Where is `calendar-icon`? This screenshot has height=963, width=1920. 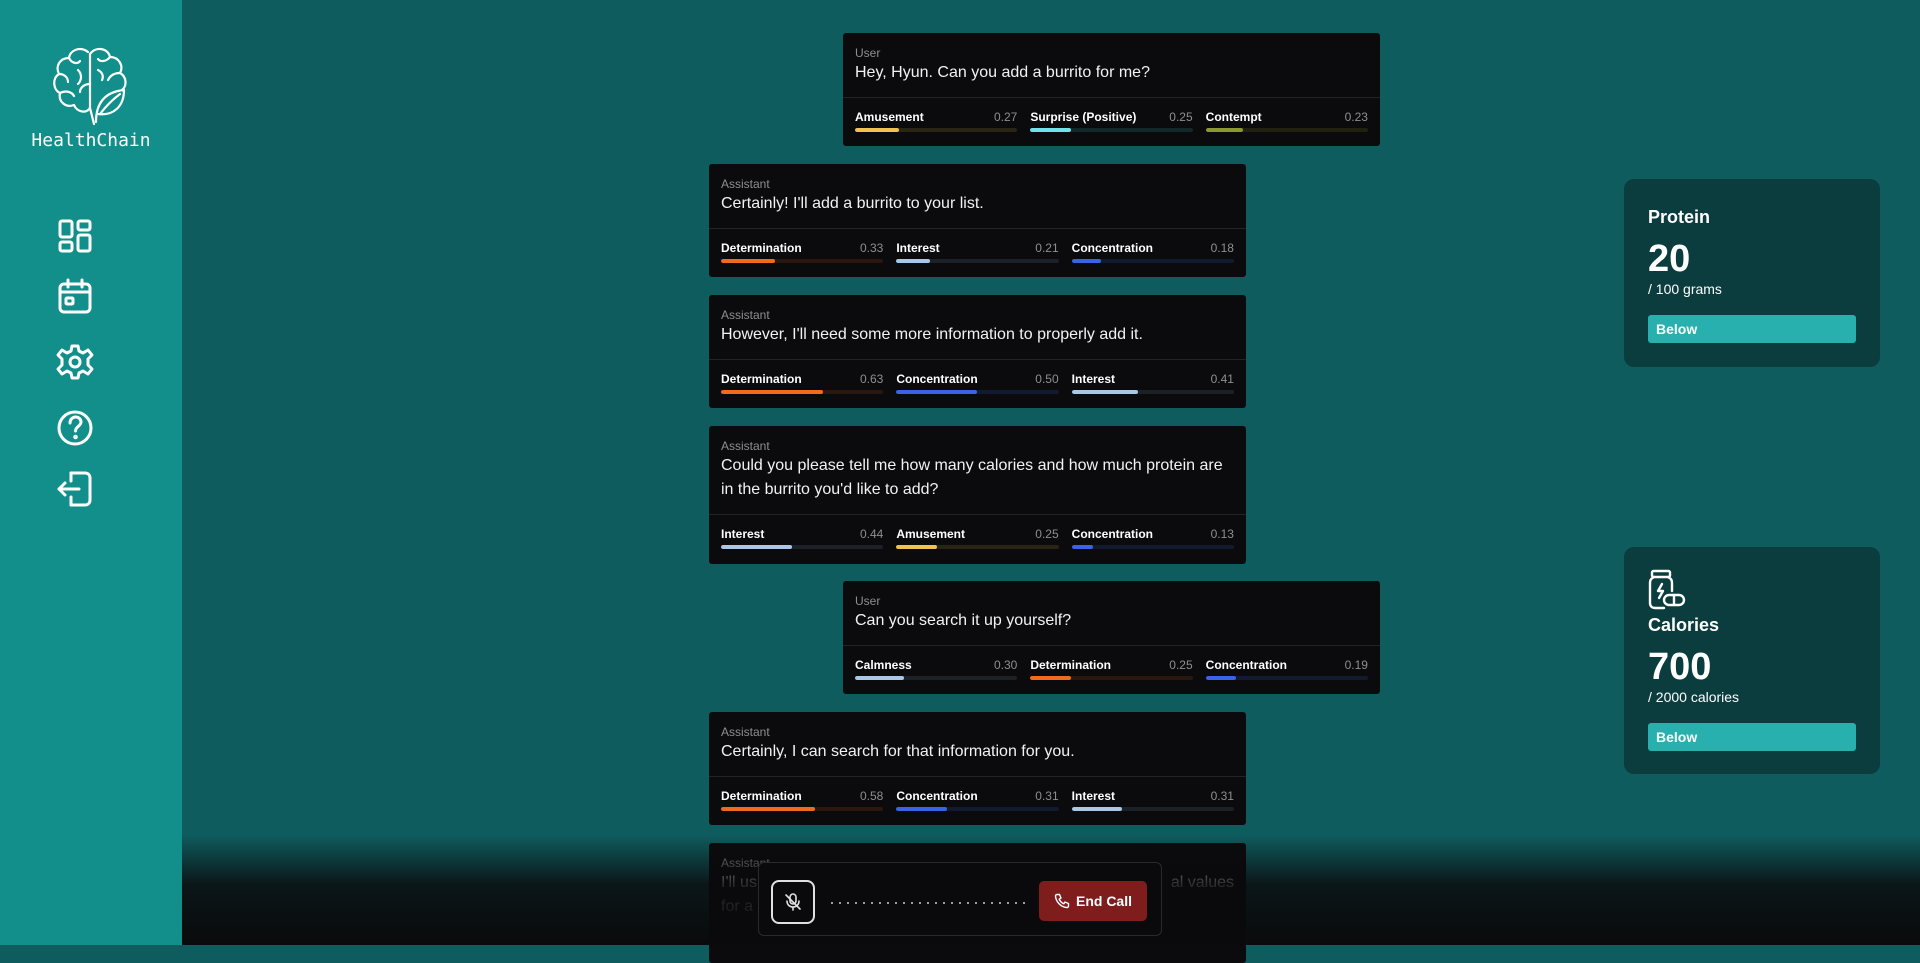
calendar-icon is located at coordinates (75, 297).